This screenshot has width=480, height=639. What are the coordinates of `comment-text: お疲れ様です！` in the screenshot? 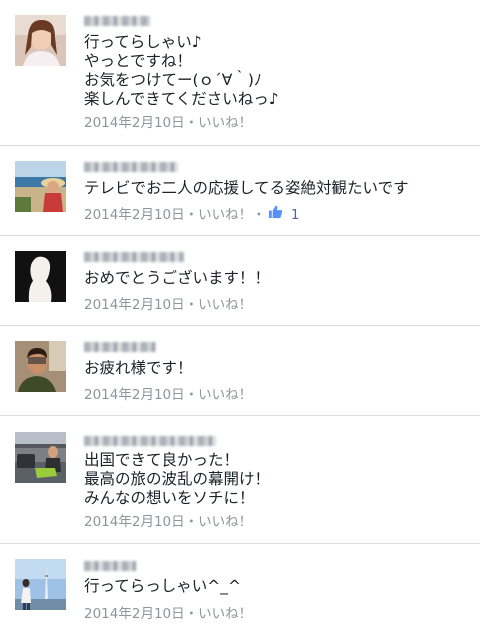 It's located at (138, 368).